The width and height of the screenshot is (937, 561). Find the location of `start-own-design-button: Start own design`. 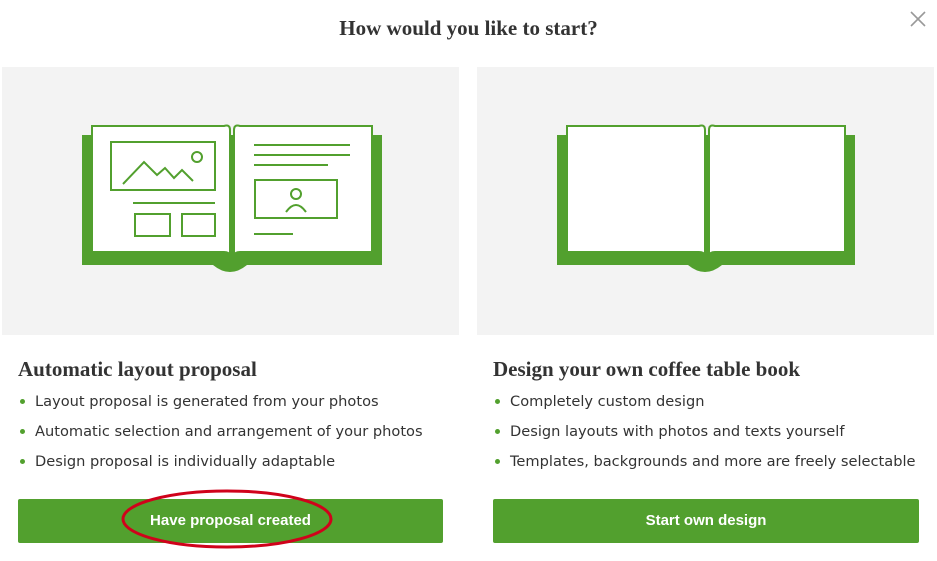

start-own-design-button: Start own design is located at coordinates (706, 521).